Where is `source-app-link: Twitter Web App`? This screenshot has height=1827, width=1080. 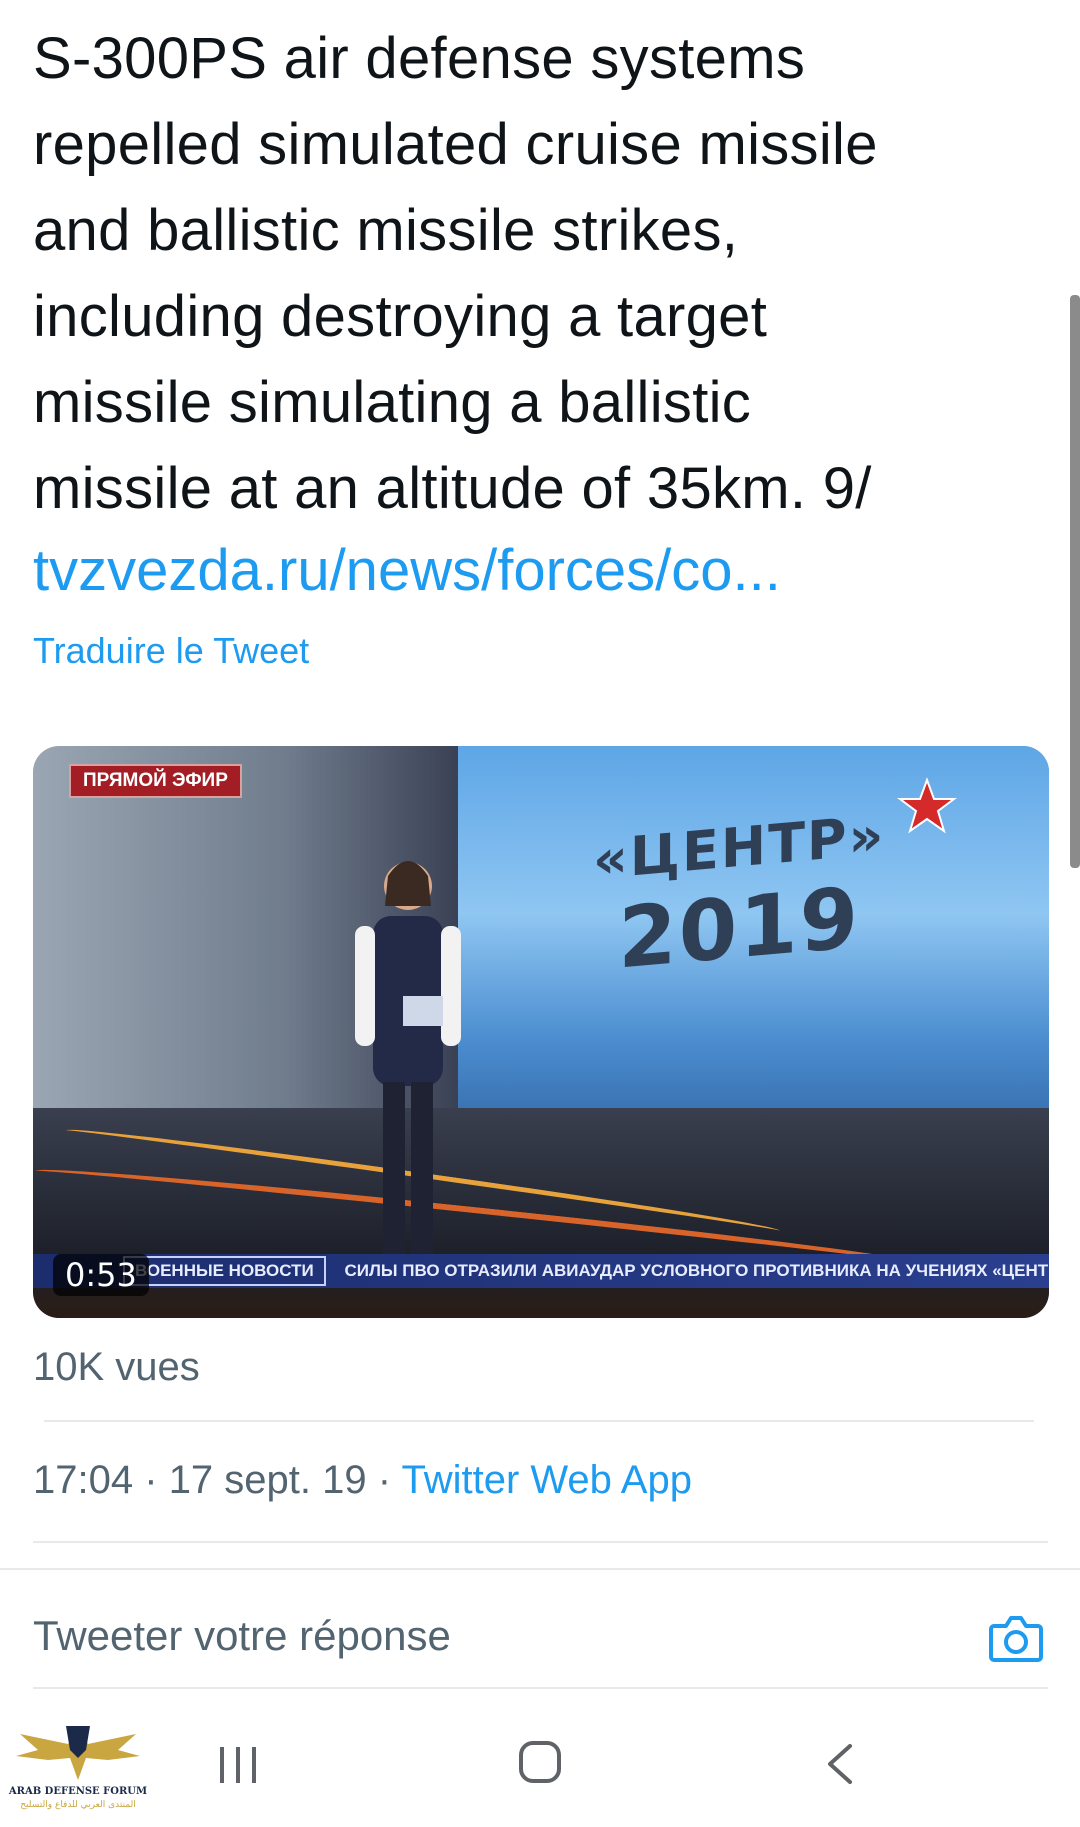 source-app-link: Twitter Web App is located at coordinates (546, 1480).